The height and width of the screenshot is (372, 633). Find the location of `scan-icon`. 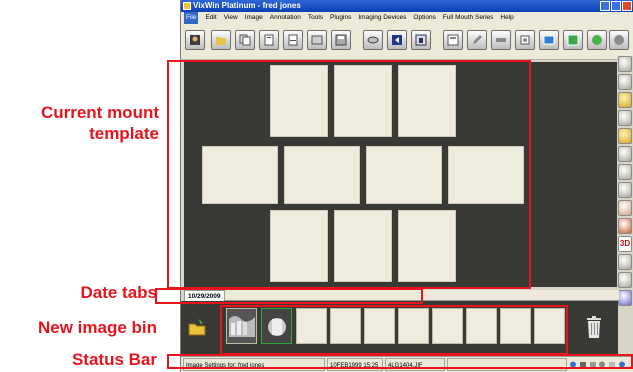

scan-icon is located at coordinates (373, 40).